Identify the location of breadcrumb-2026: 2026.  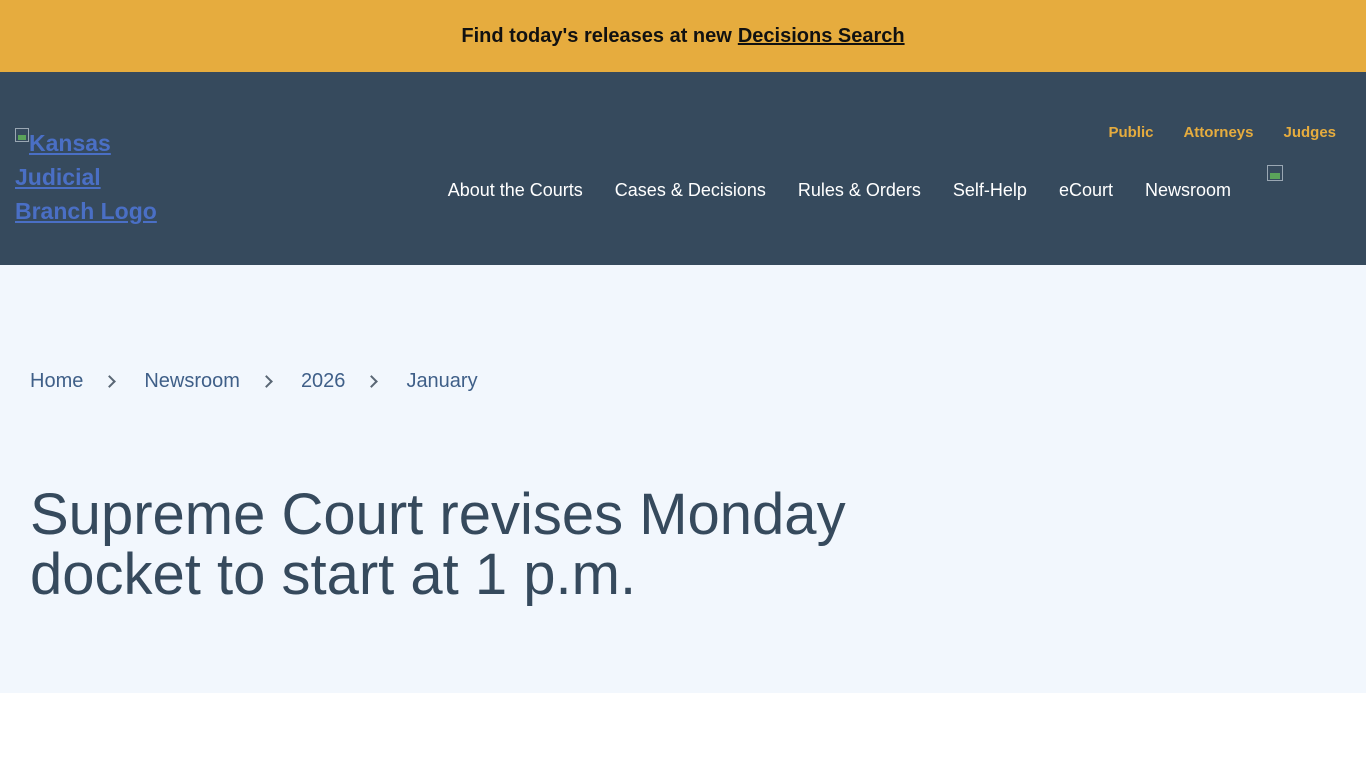
(323, 381).